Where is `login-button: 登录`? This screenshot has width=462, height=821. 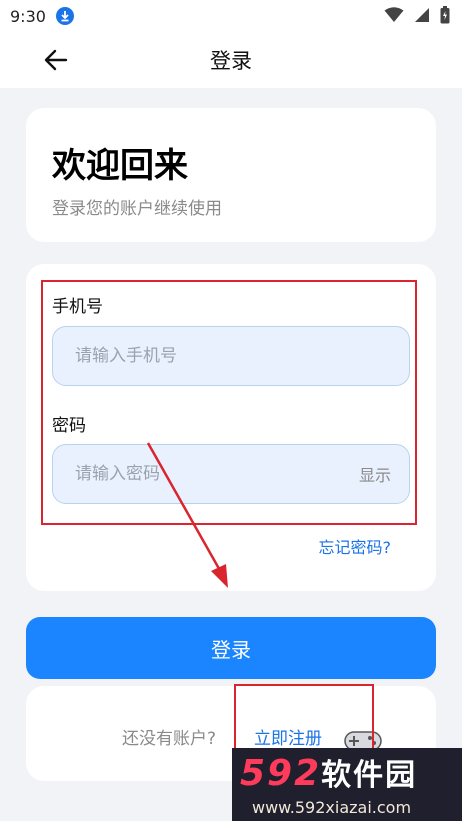
login-button: 登录 is located at coordinates (231, 648).